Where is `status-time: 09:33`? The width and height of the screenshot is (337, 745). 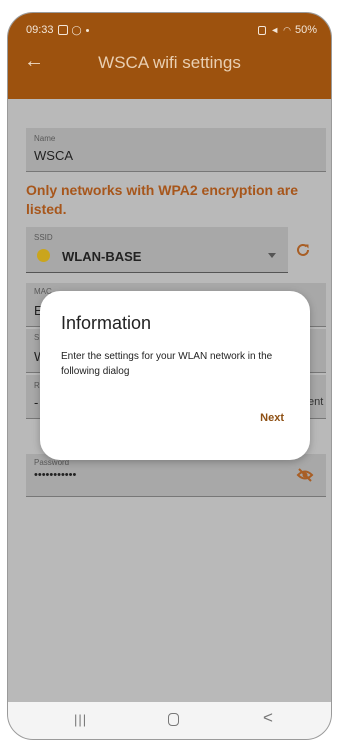
status-time: 09:33 is located at coordinates (40, 30).